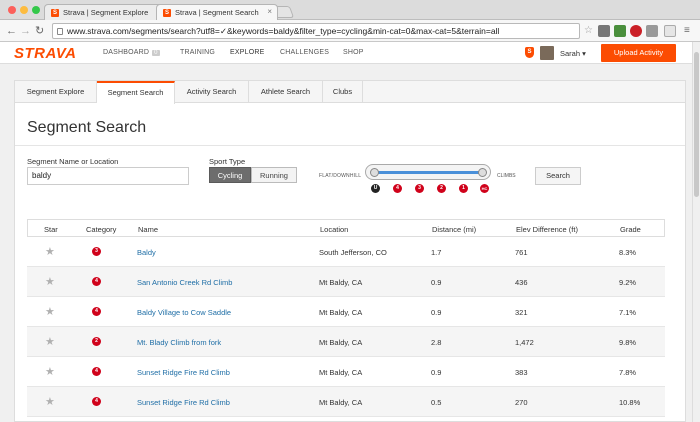  Describe the element at coordinates (108, 176) in the screenshot. I see `segment-name-input: baldy` at that location.